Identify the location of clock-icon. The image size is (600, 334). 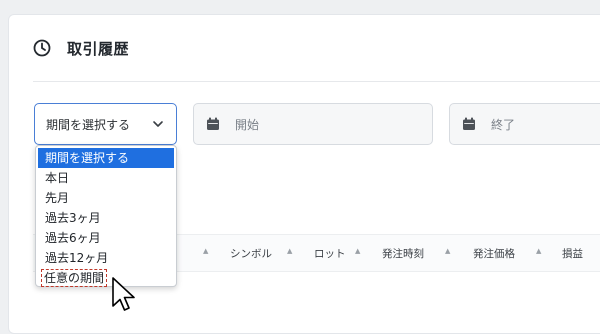
(42, 48).